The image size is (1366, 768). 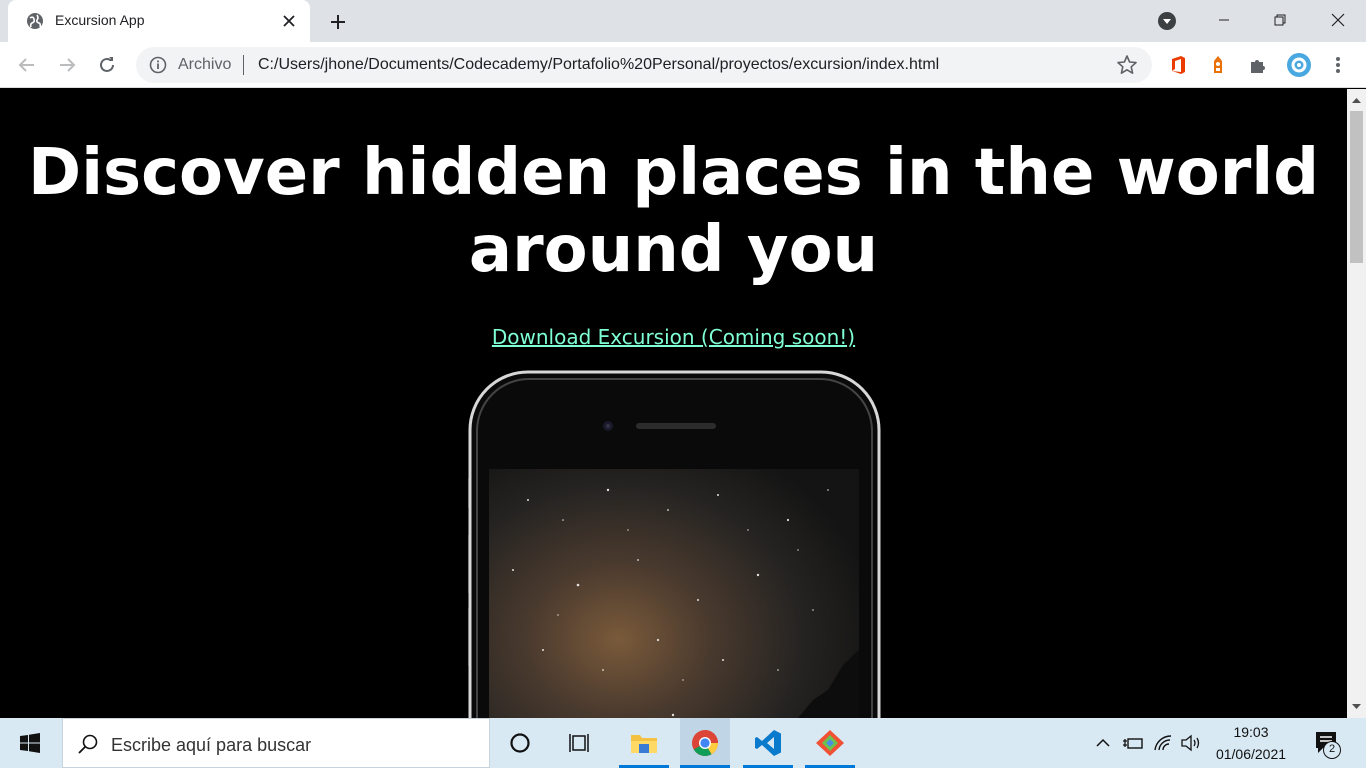 I want to click on task-view-icon, so click(x=579, y=743).